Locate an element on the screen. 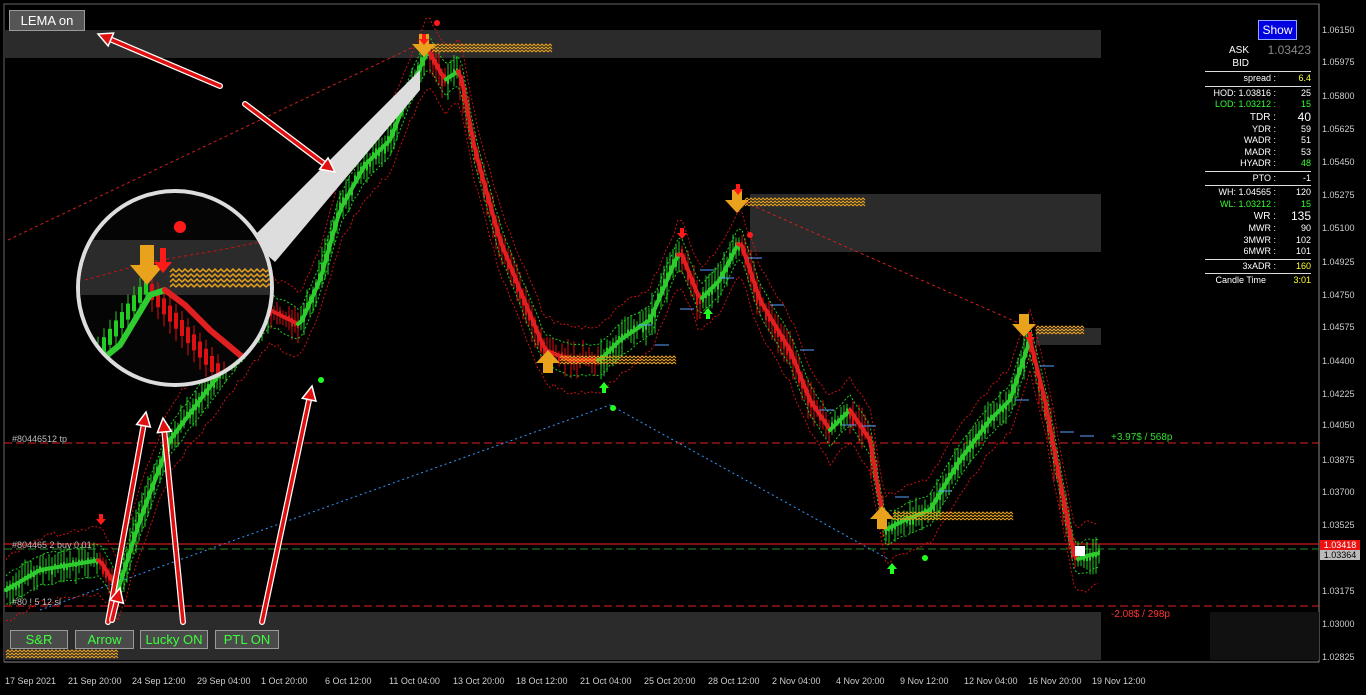  info-row-label: LOD: 1.03212 : is located at coordinates (1245, 104).